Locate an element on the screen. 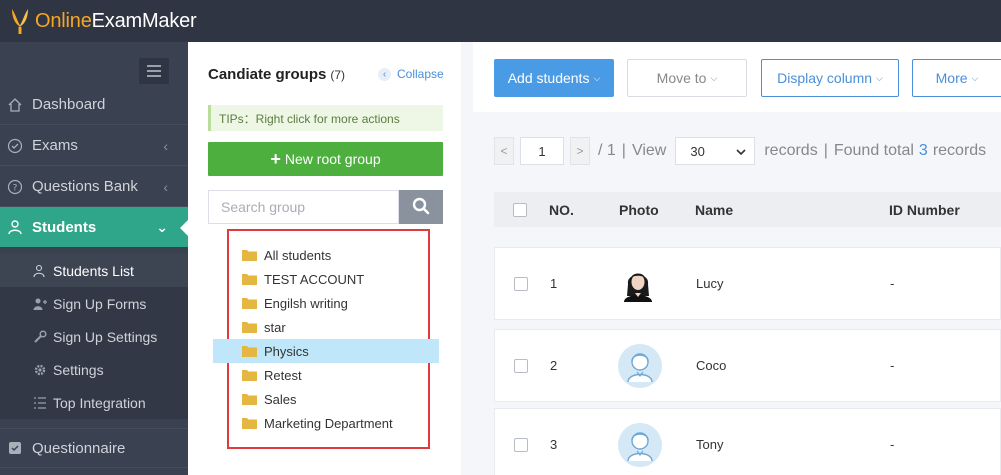 This screenshot has width=1001, height=475. group-item-test-account: TEST ACCOUNT is located at coordinates (326, 279).